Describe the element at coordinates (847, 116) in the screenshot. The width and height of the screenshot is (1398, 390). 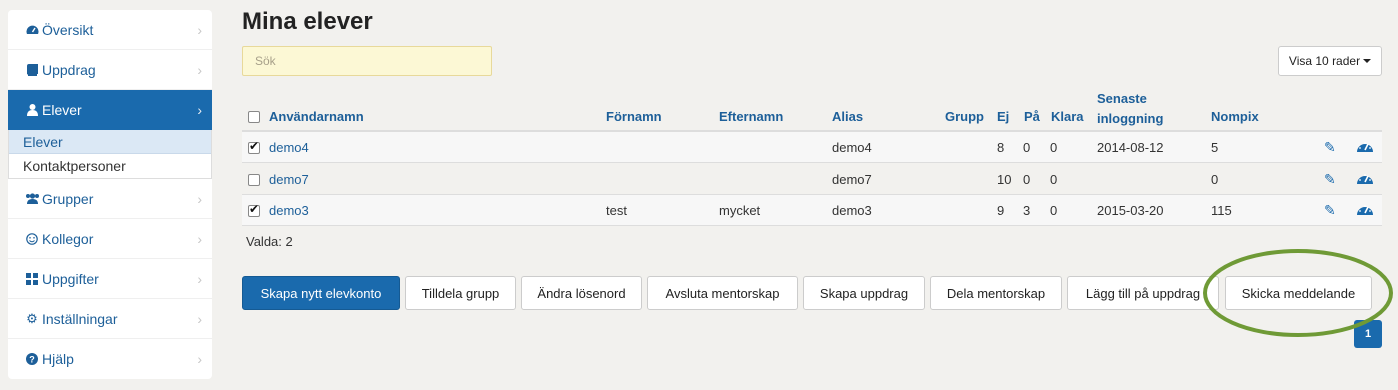
I see `column-header-alias: Alias` at that location.